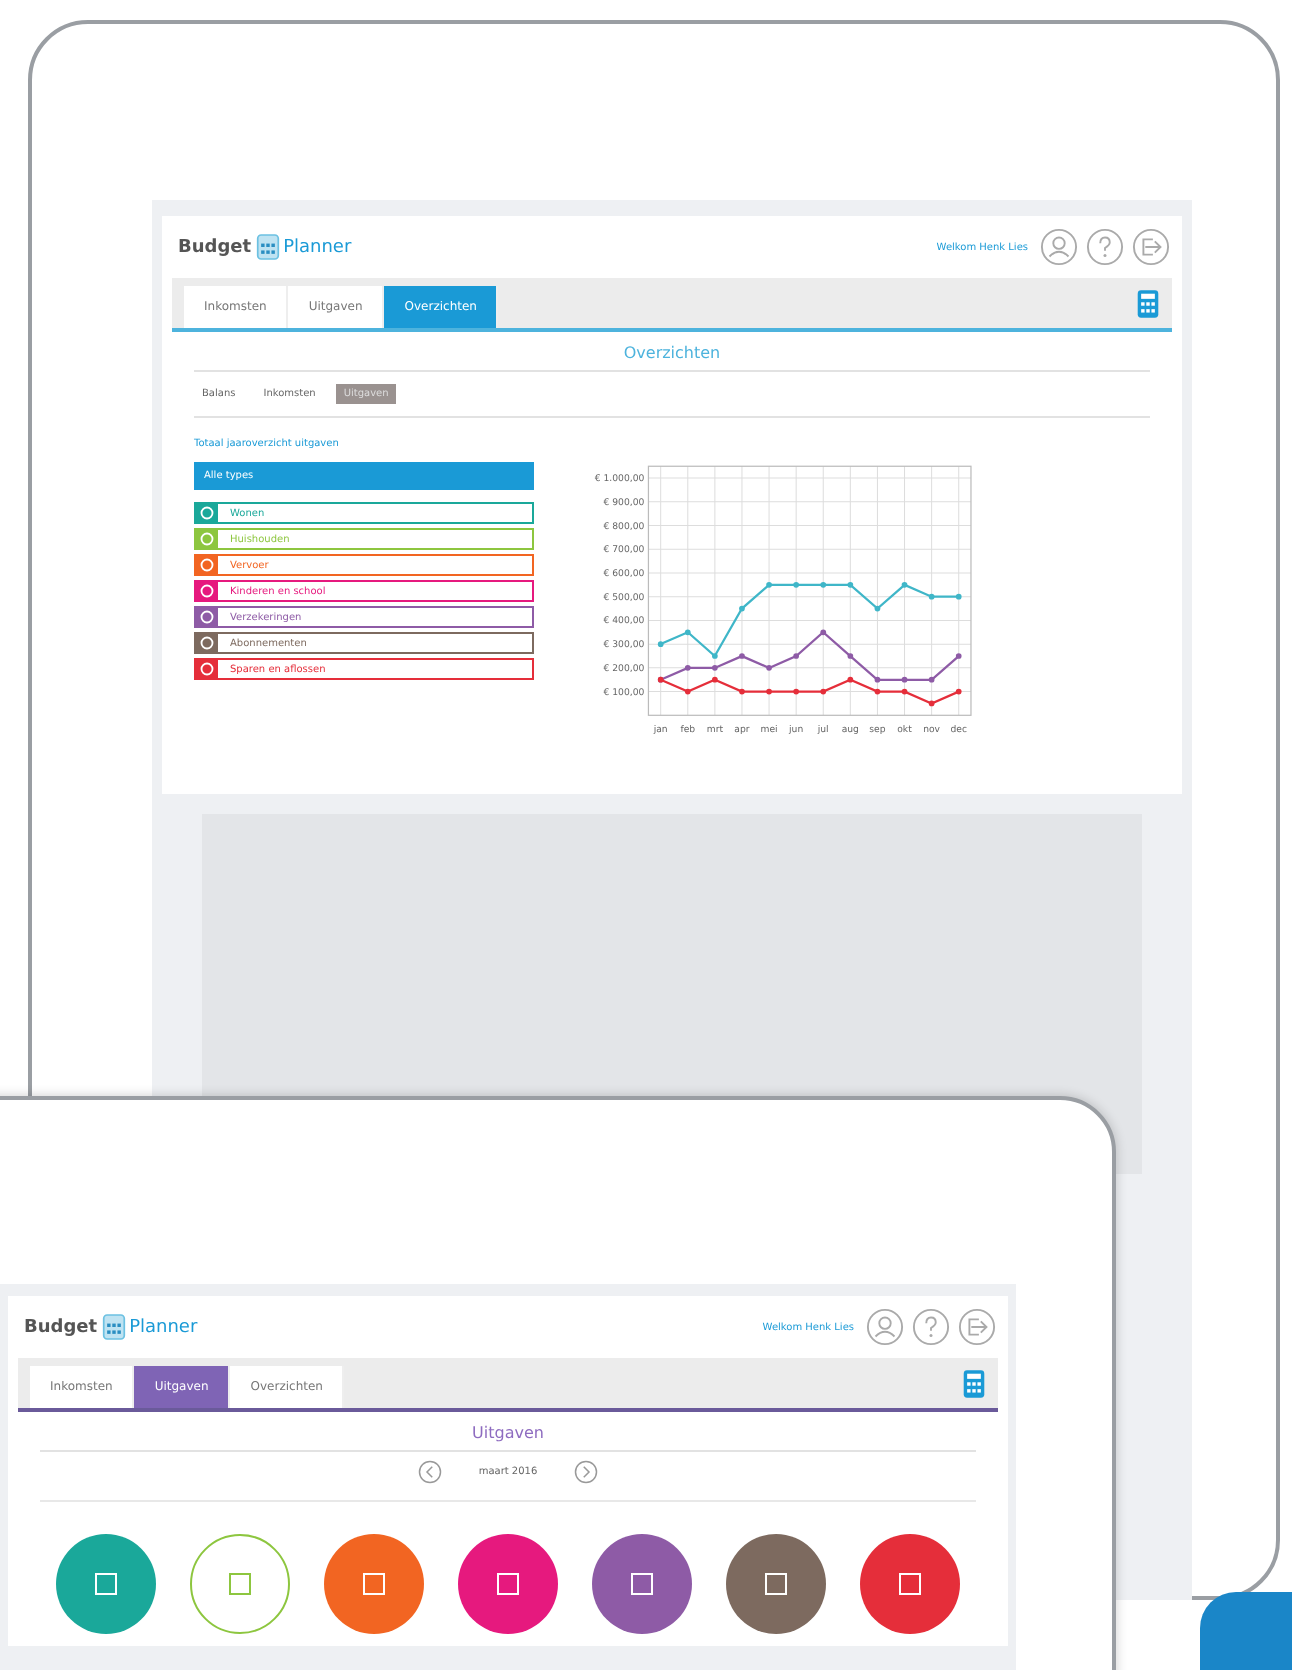 Image resolution: width=1292 pixels, height=1670 pixels. I want to click on tablet-edge, so click(1246, 1631).